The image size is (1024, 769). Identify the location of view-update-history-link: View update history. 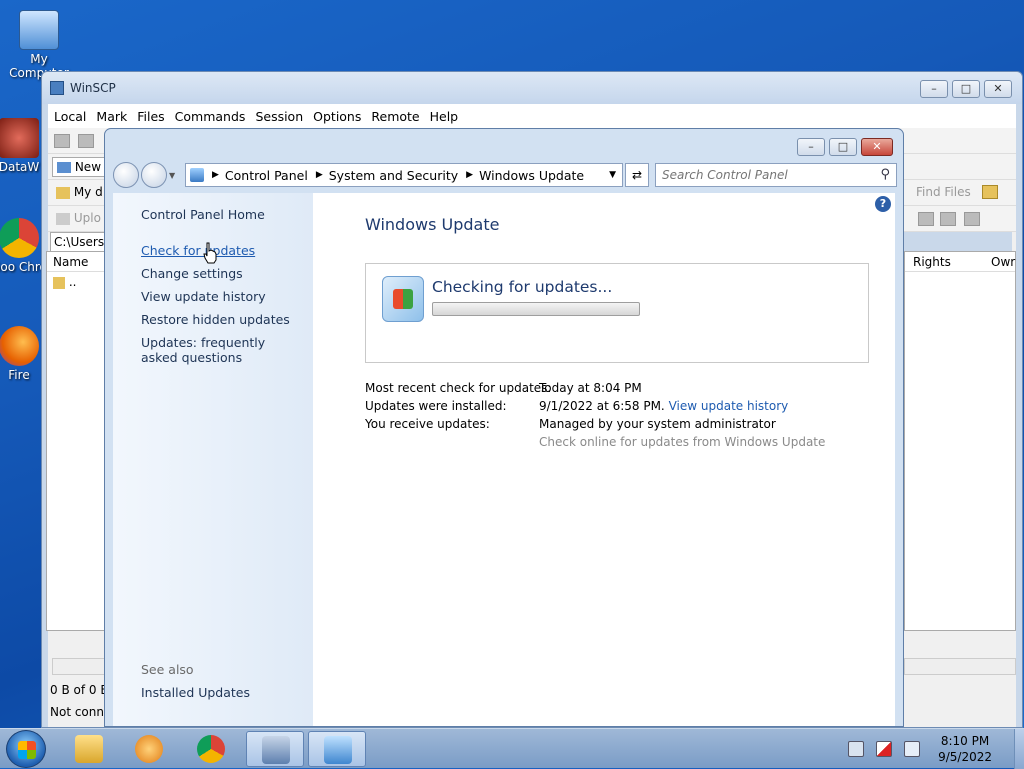
(203, 296).